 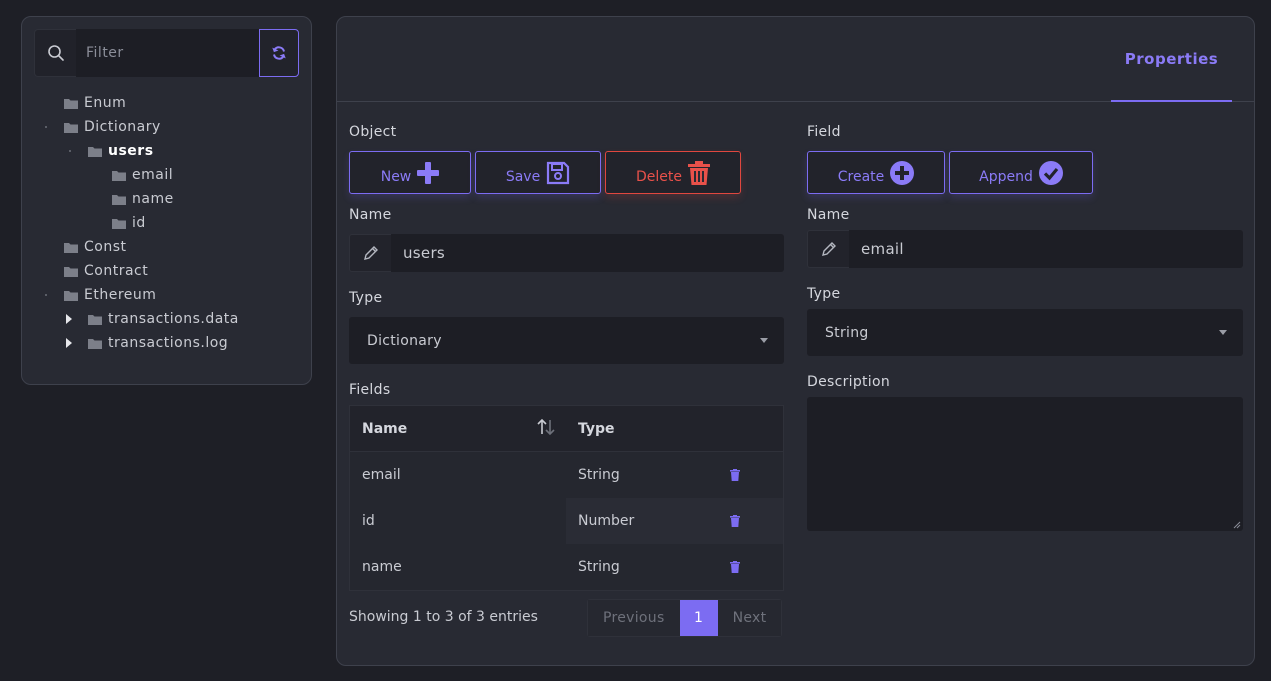 I want to click on object-name-label: Name, so click(x=370, y=215).